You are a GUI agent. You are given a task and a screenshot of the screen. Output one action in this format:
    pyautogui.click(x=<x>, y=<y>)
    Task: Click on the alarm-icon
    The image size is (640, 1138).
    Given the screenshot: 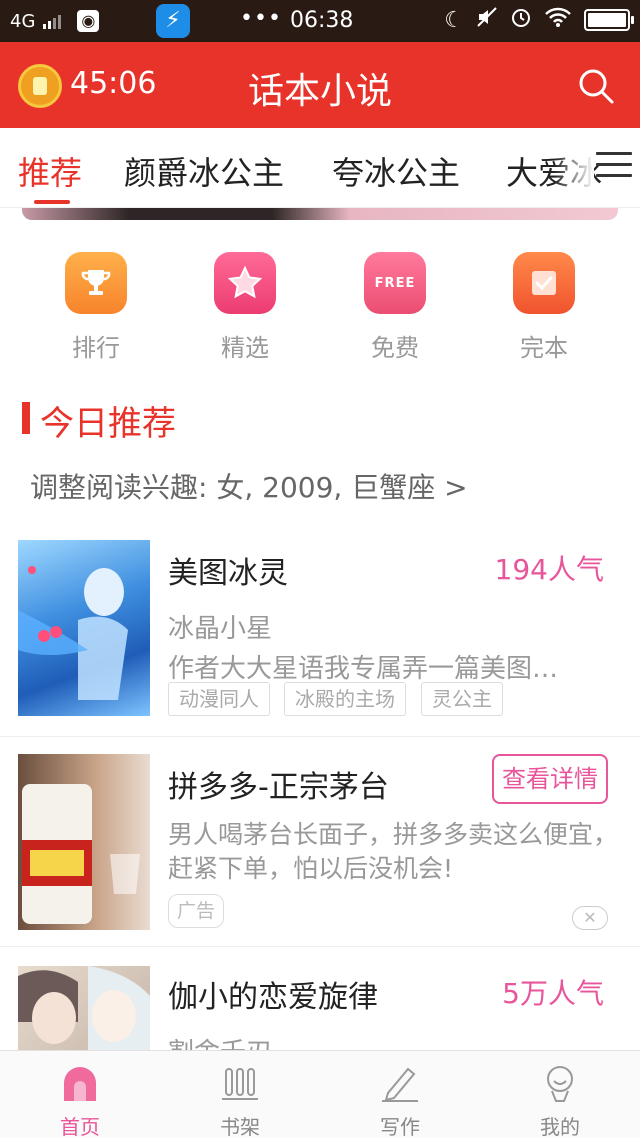 What is the action you would take?
    pyautogui.click(x=521, y=20)
    